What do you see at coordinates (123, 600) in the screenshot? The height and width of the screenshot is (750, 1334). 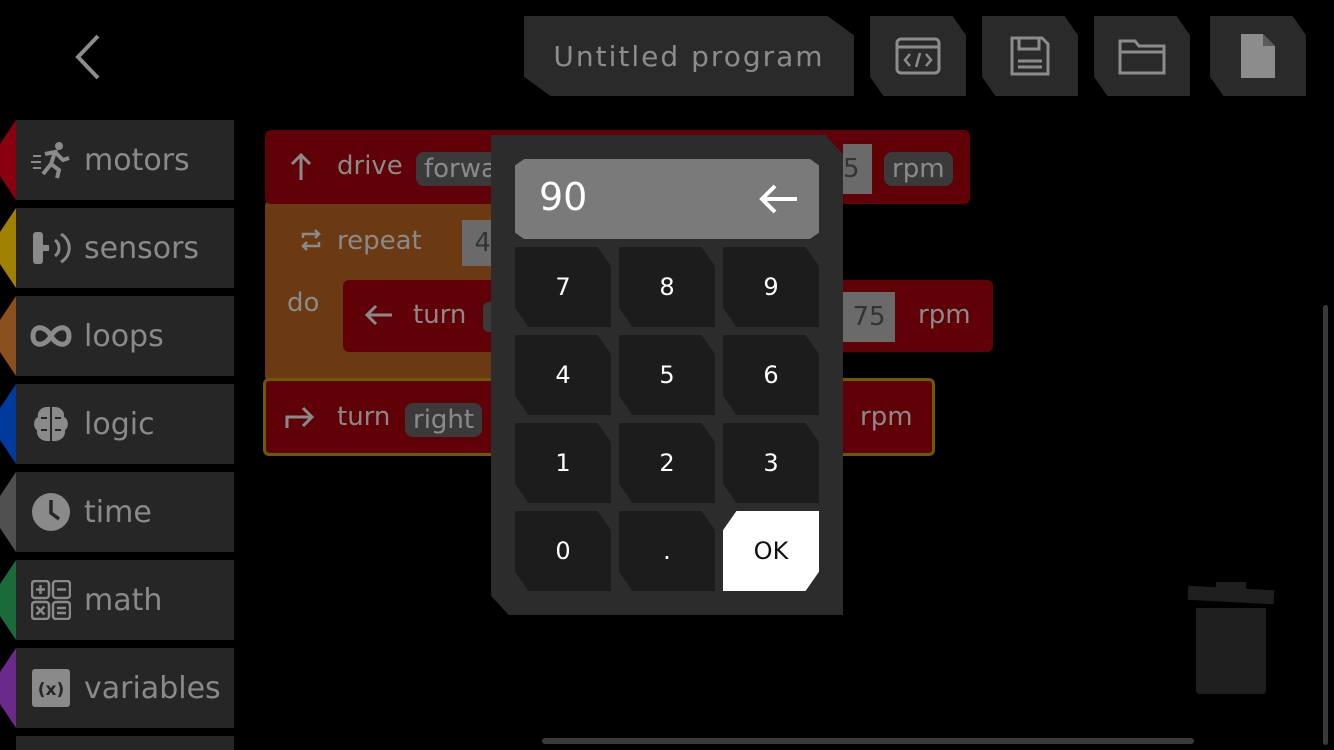 I see `category-label: math` at bounding box center [123, 600].